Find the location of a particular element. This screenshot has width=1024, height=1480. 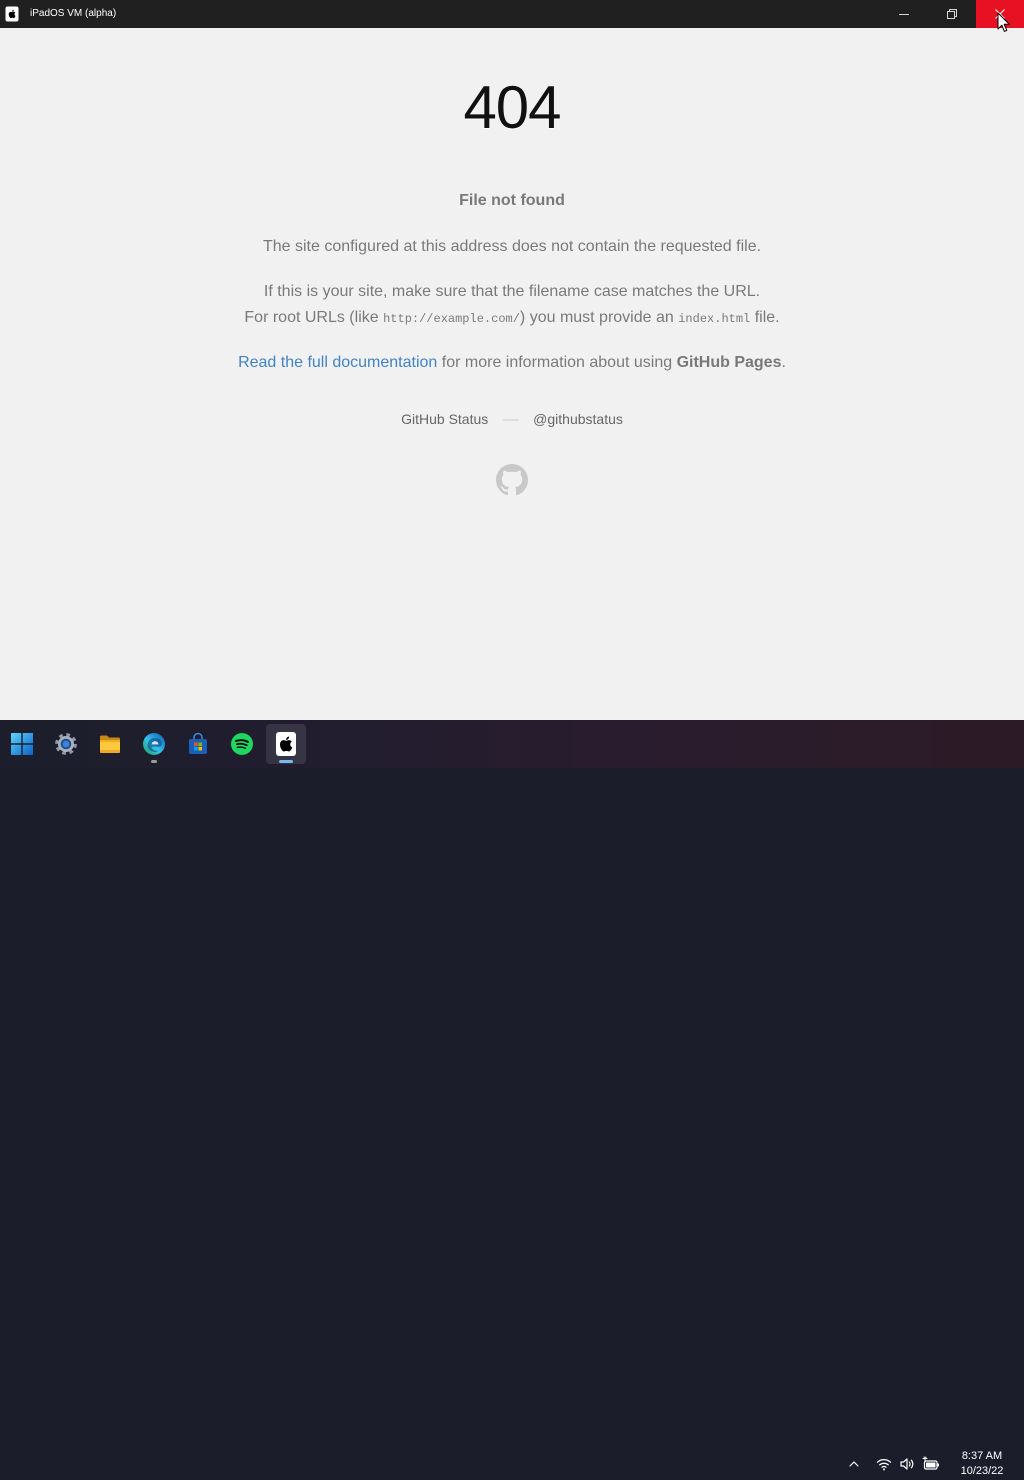

restore-button is located at coordinates (952, 14).